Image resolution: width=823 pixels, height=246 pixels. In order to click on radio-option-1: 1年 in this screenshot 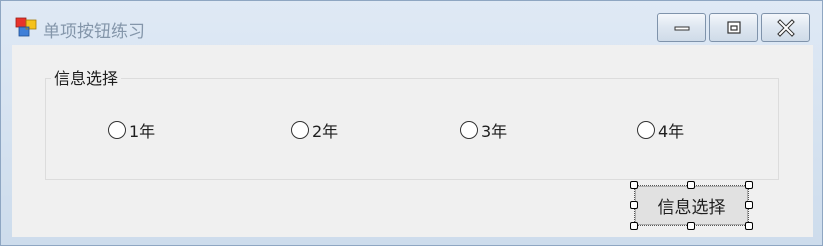, I will do `click(131, 130)`.